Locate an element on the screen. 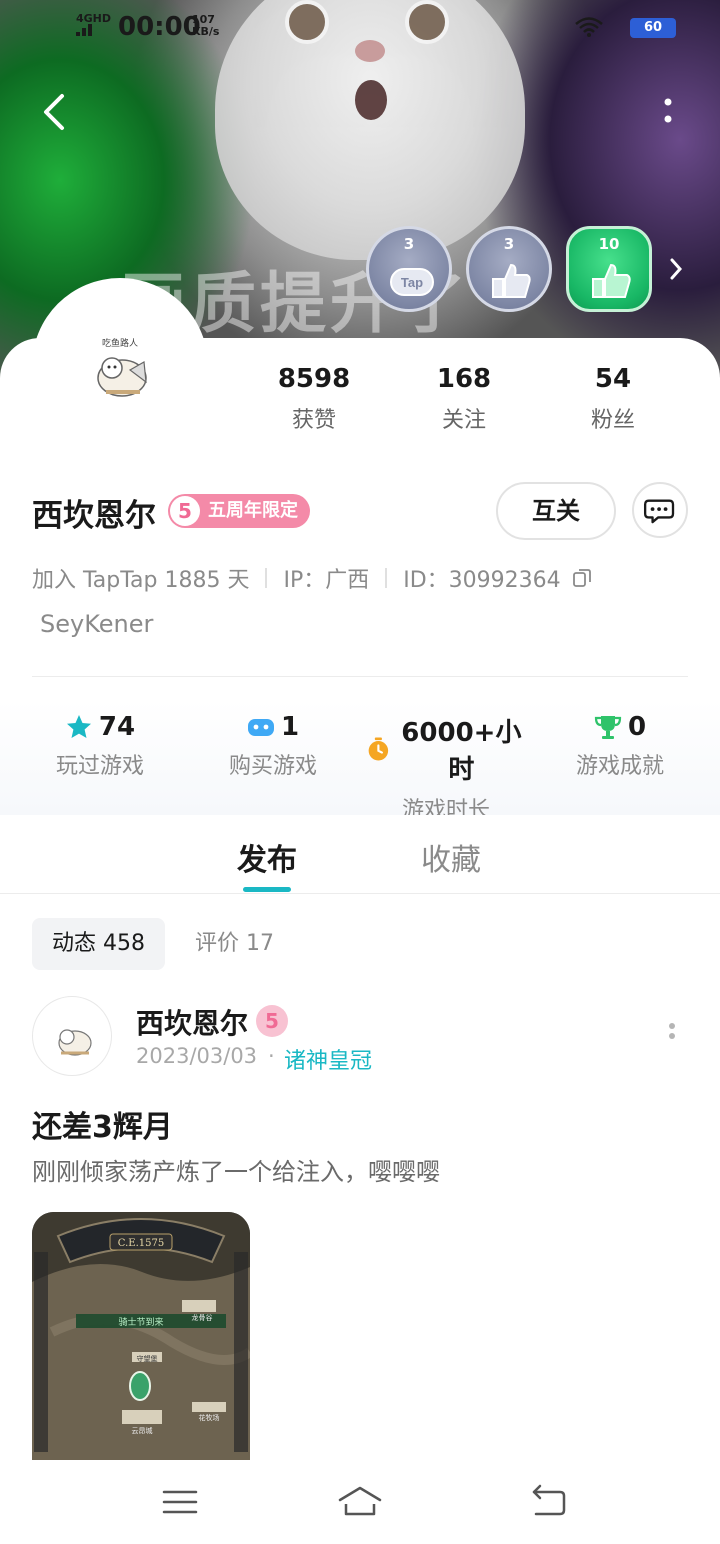  post-author-avatar is located at coordinates (72, 1036).